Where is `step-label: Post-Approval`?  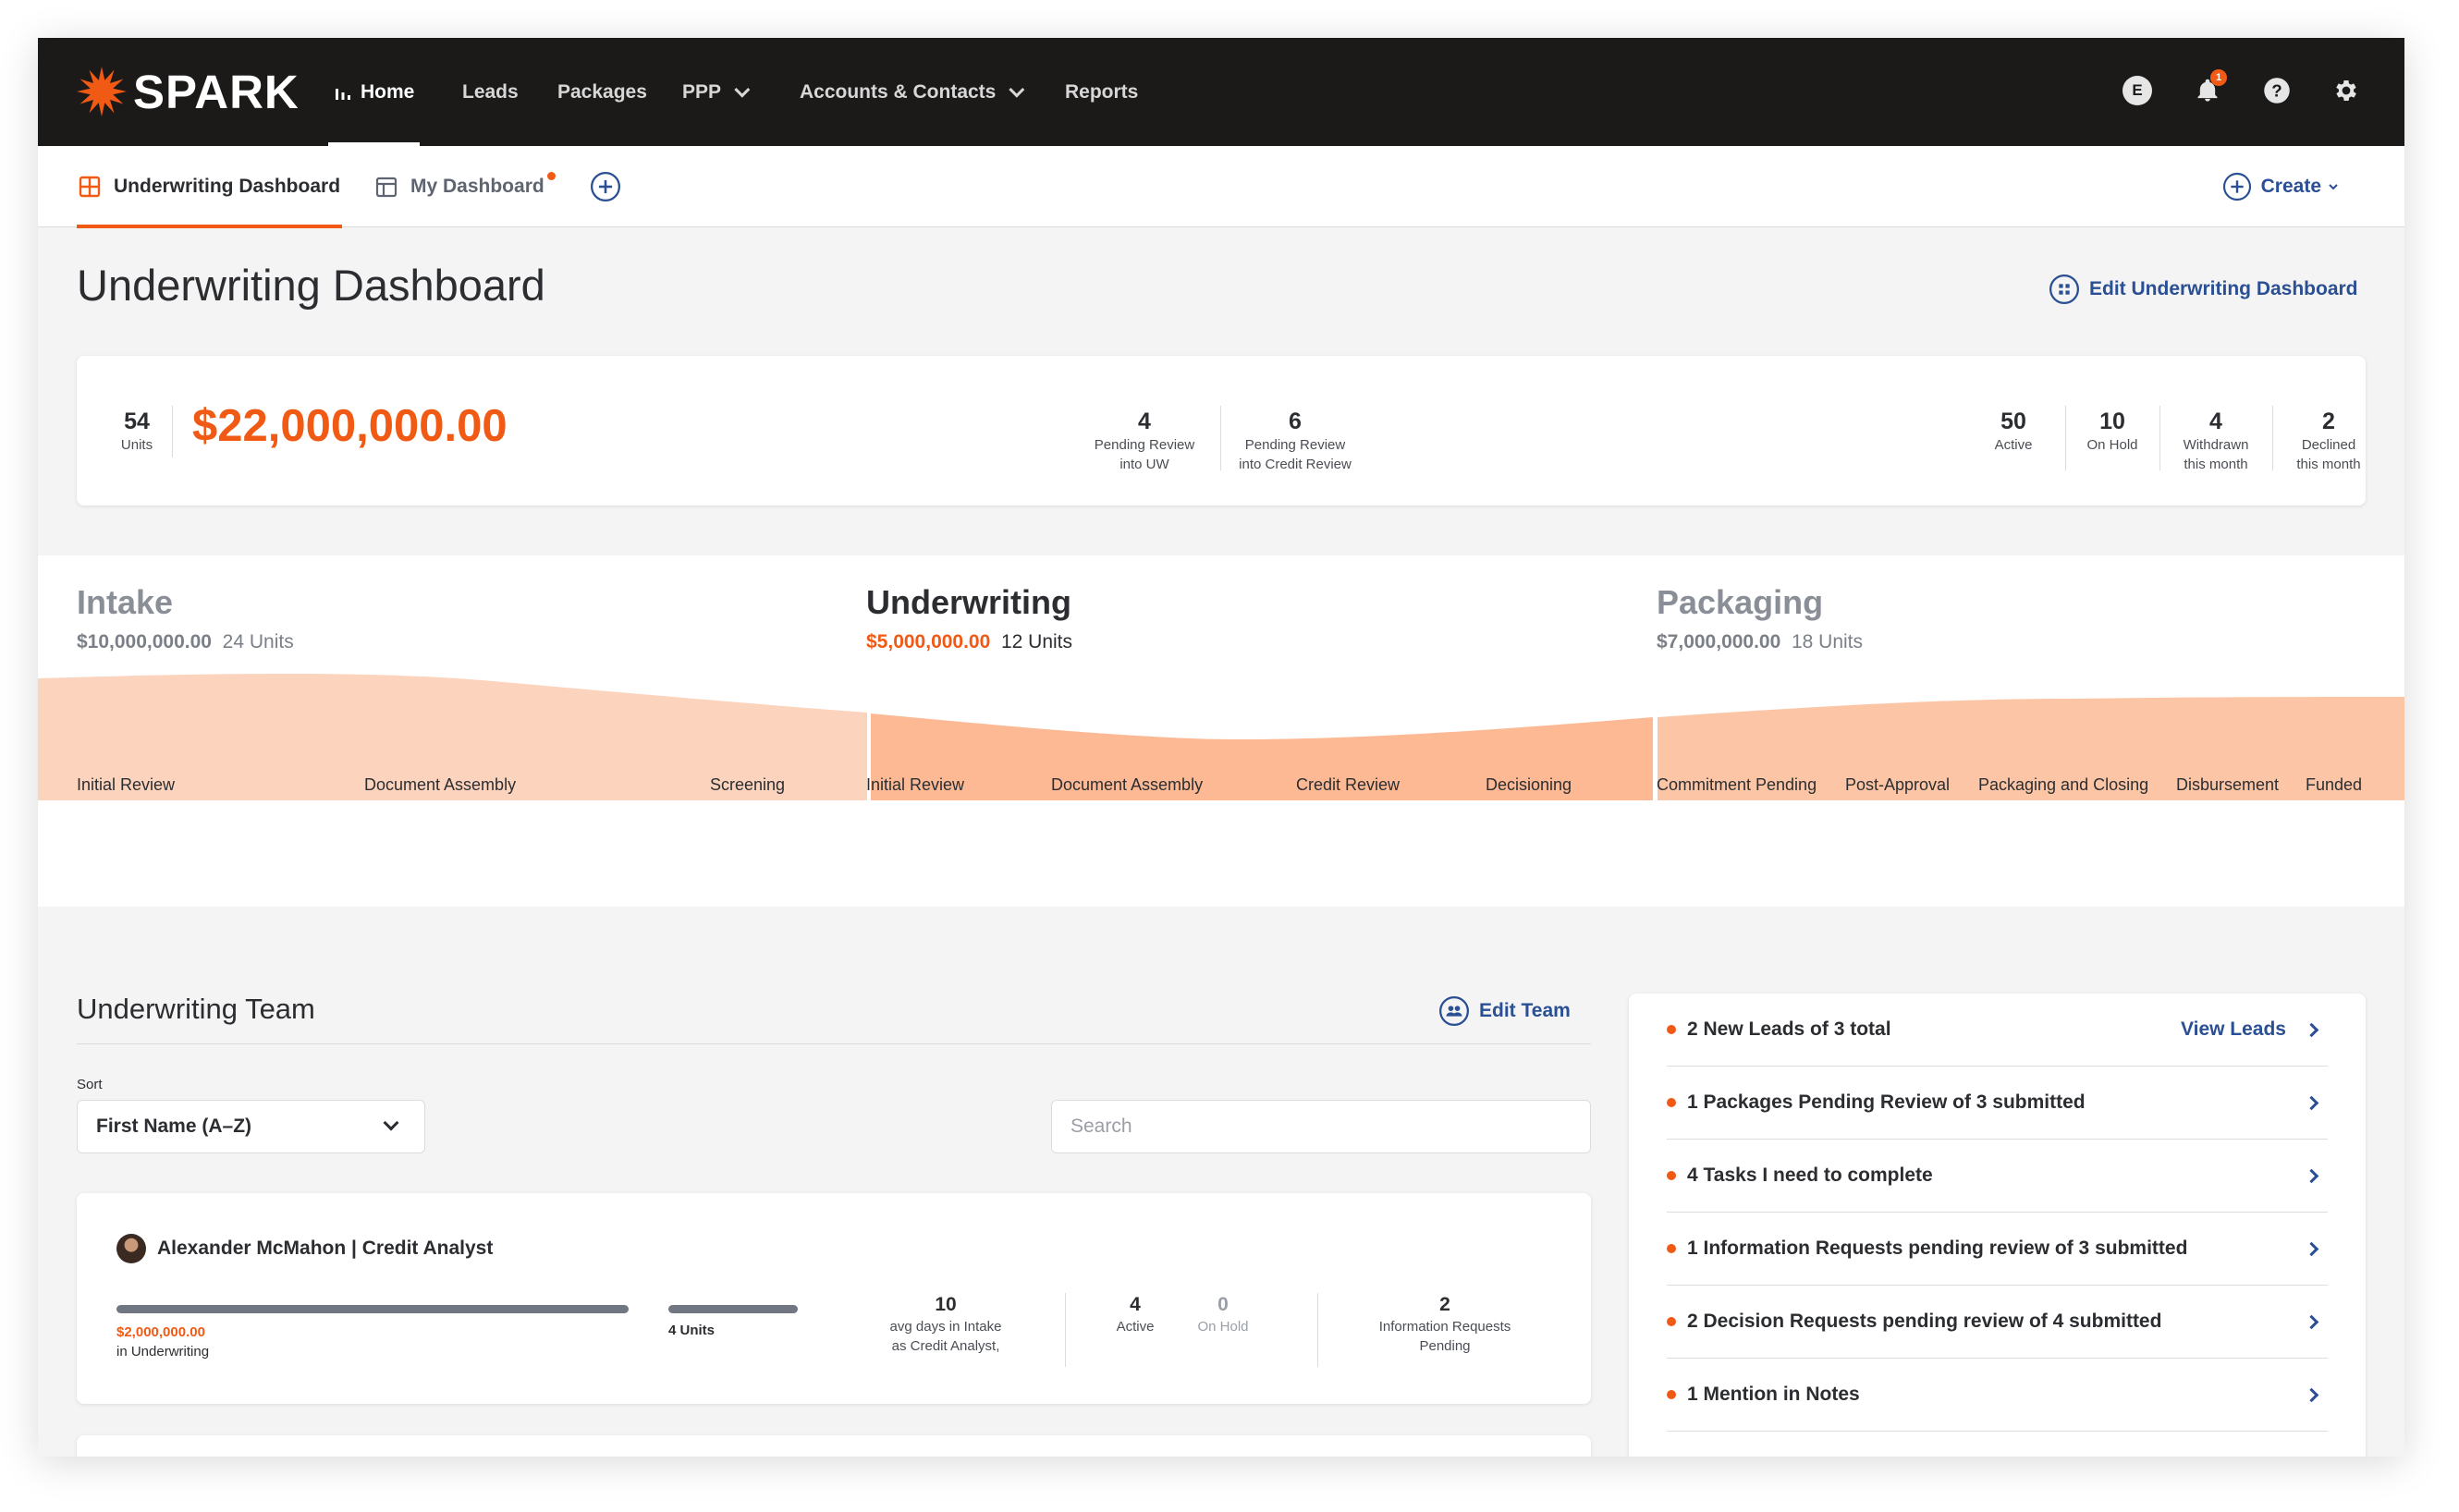 step-label: Post-Approval is located at coordinates (1897, 785).